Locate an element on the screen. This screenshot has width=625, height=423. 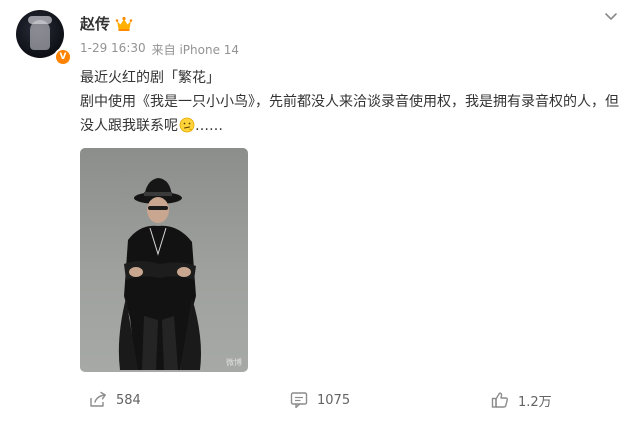
post-line-2-prefix: 剧中使用 is located at coordinates (108, 102).